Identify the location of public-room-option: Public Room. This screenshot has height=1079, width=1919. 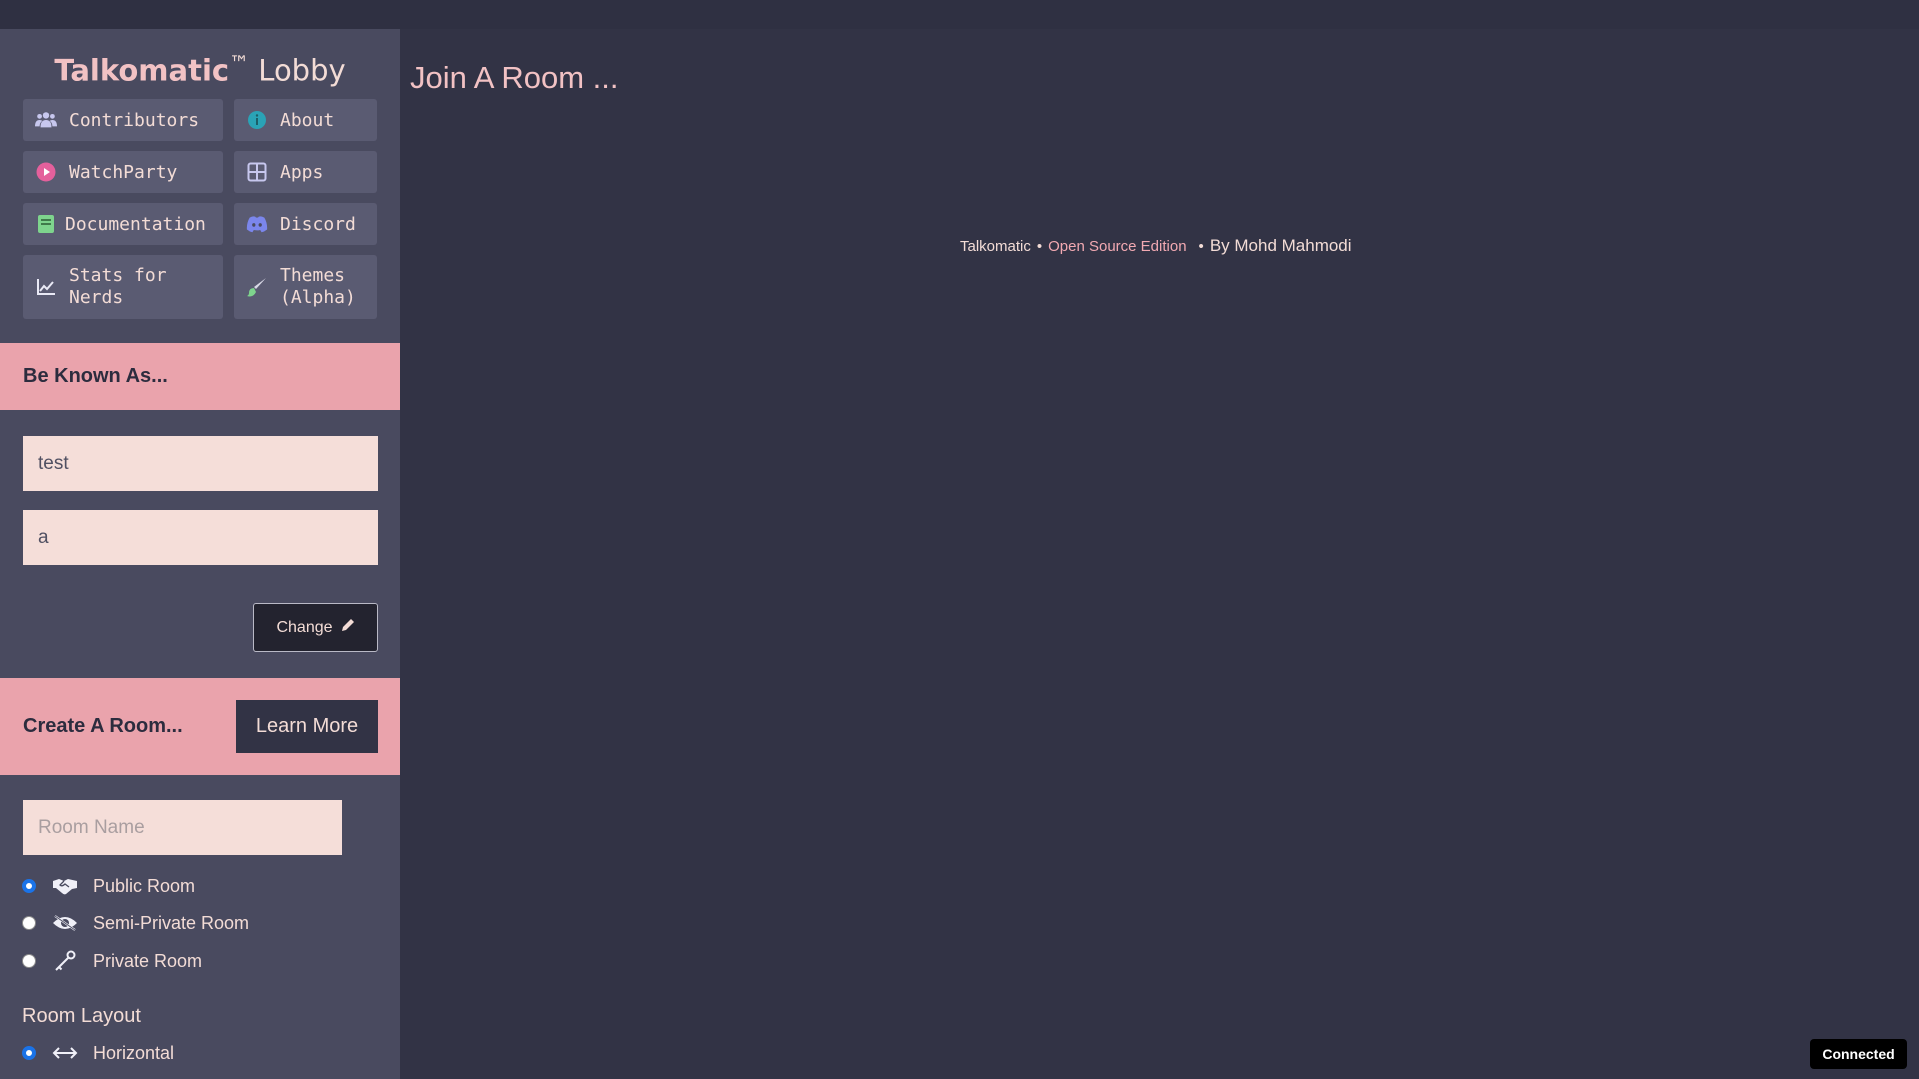
(108, 886).